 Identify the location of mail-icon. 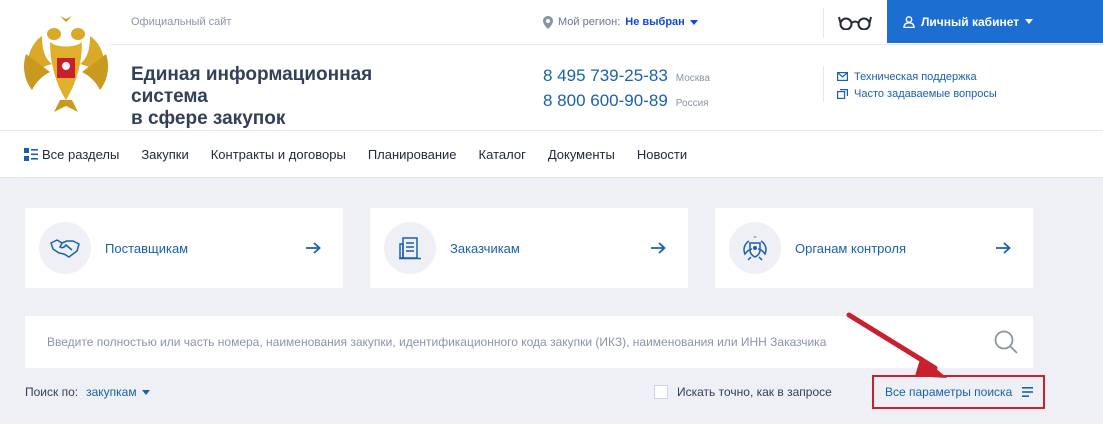
(842, 76).